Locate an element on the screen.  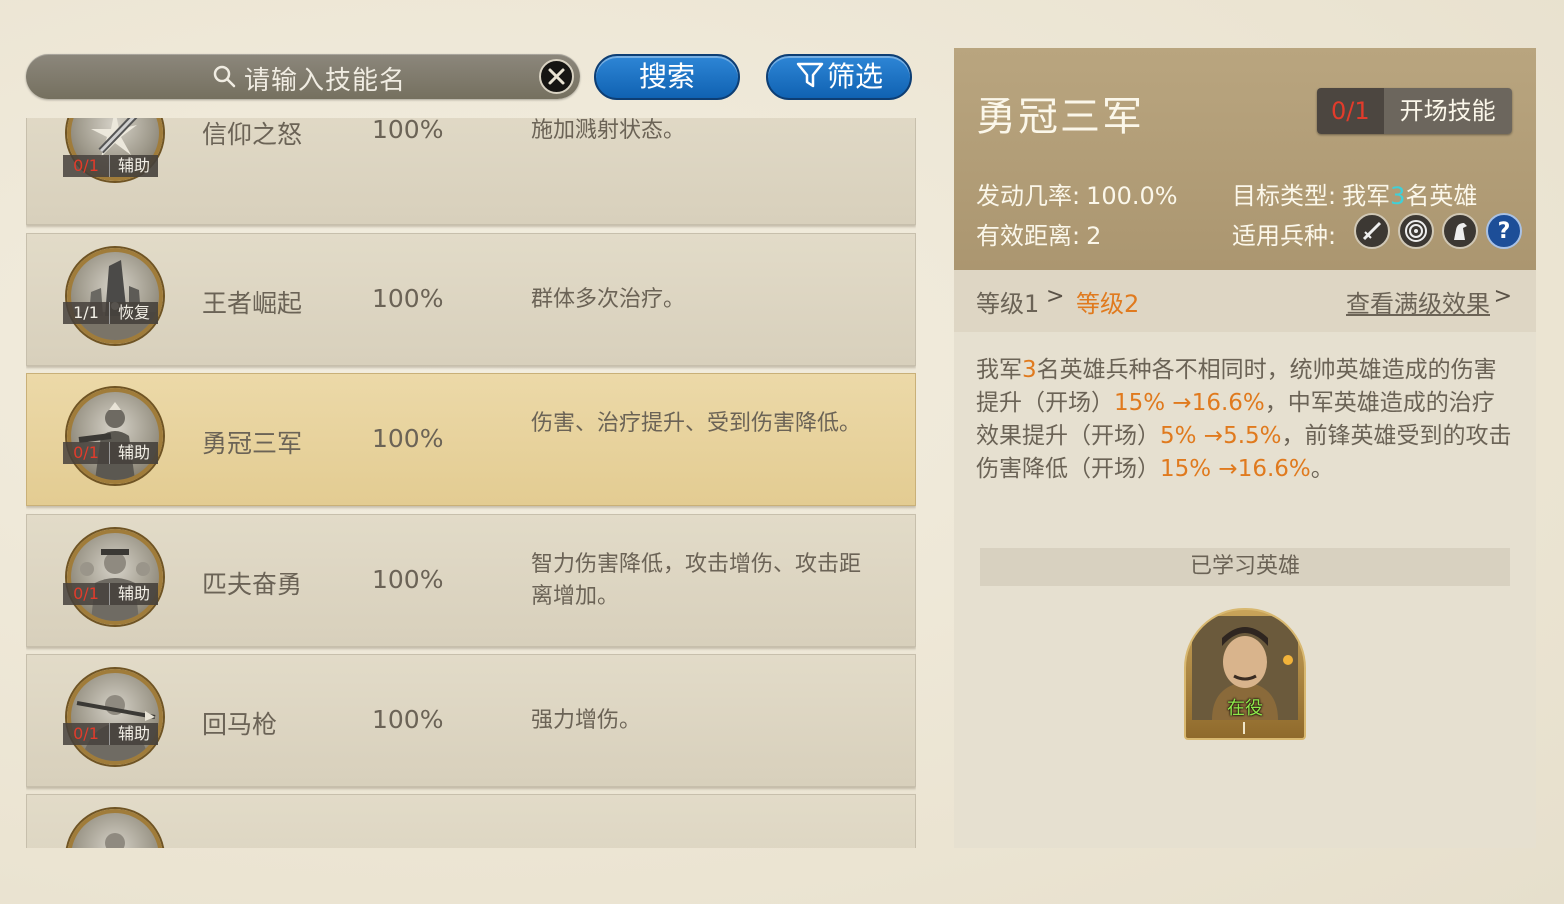
hero-status: 在役 is located at coordinates (1245, 708).